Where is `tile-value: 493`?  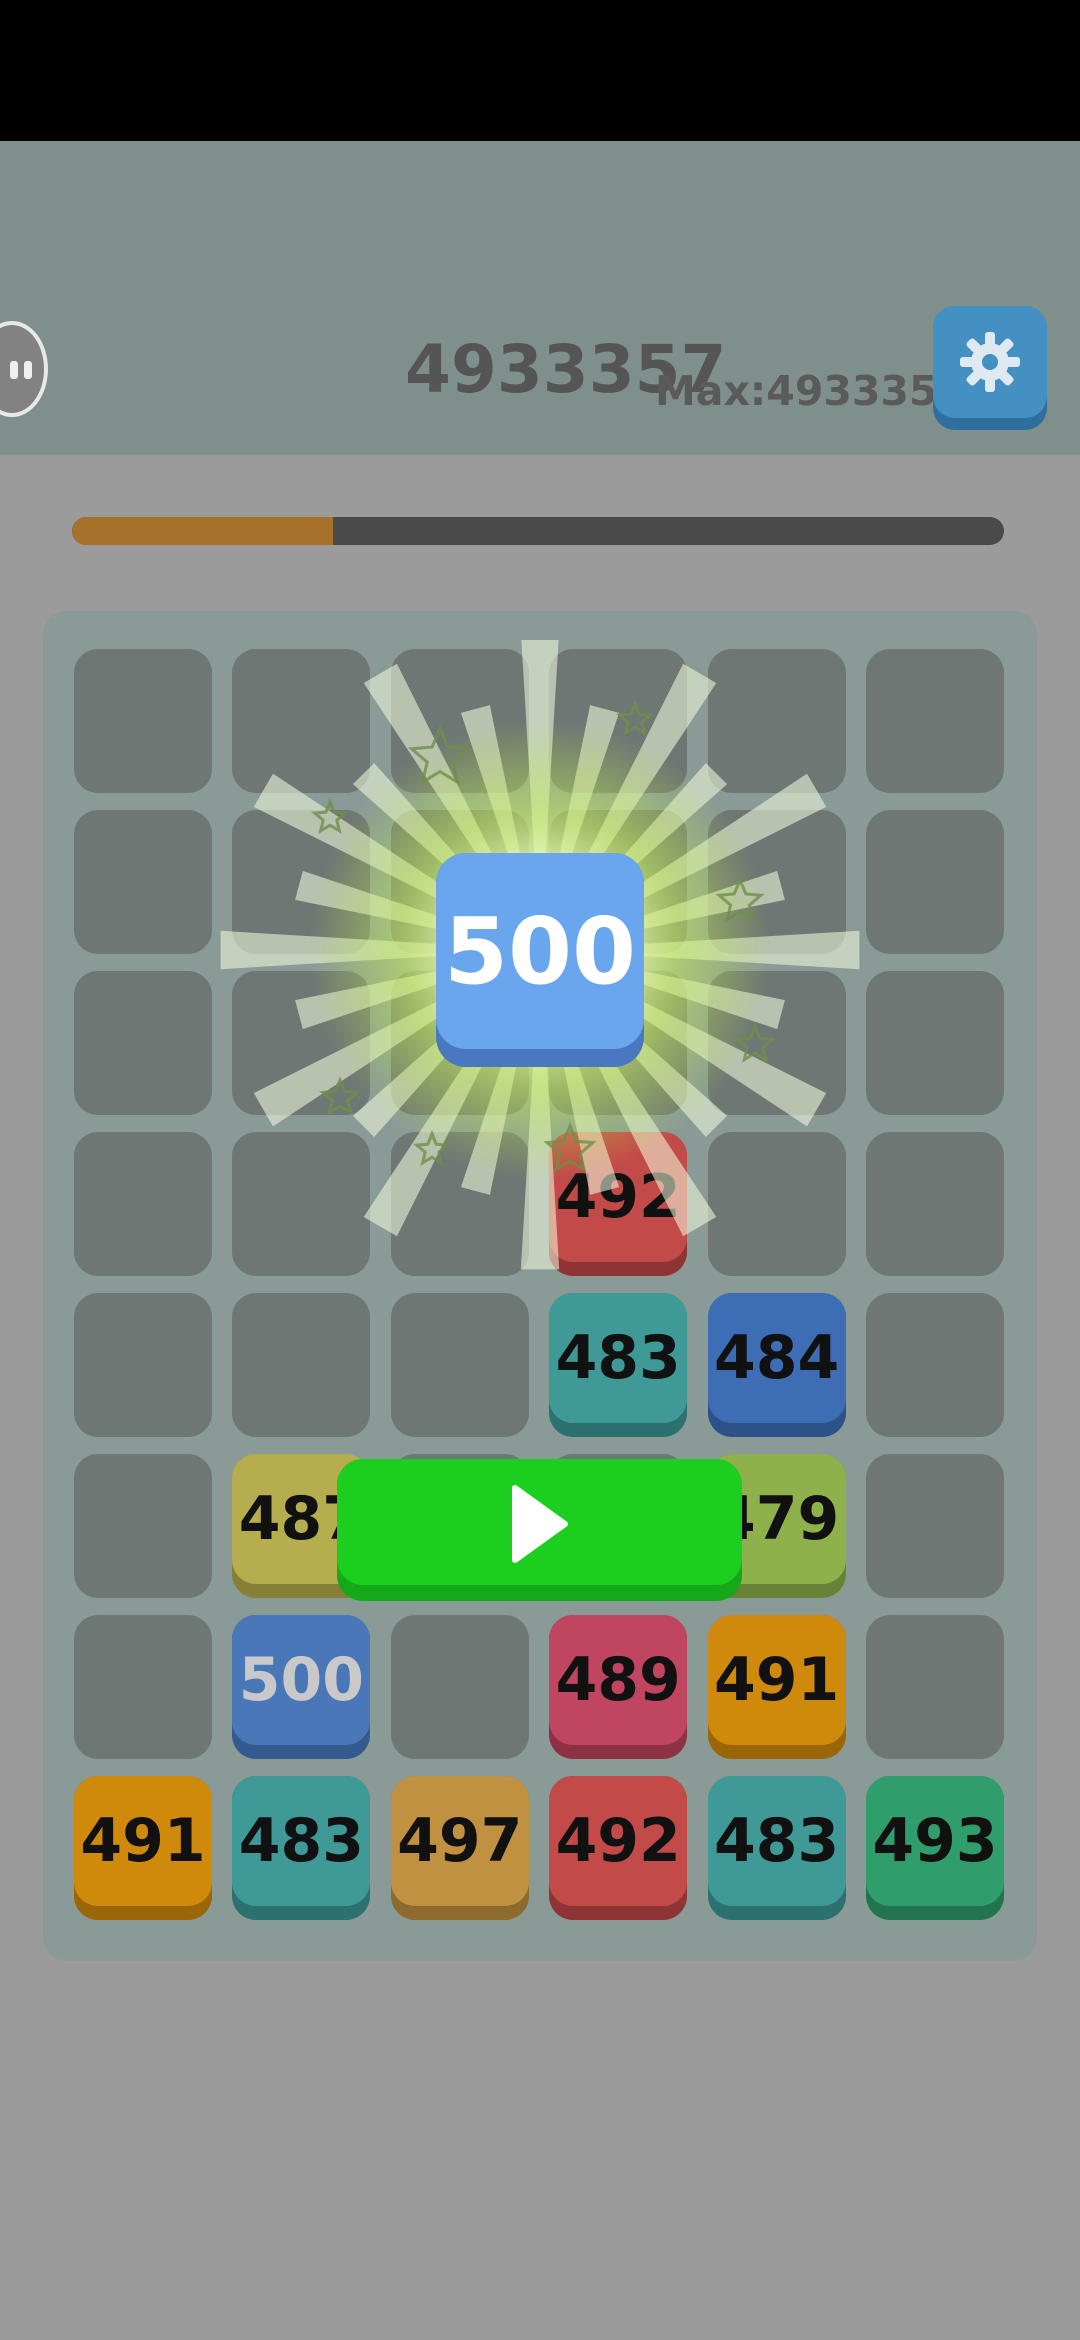
tile-value: 493 is located at coordinates (935, 1841).